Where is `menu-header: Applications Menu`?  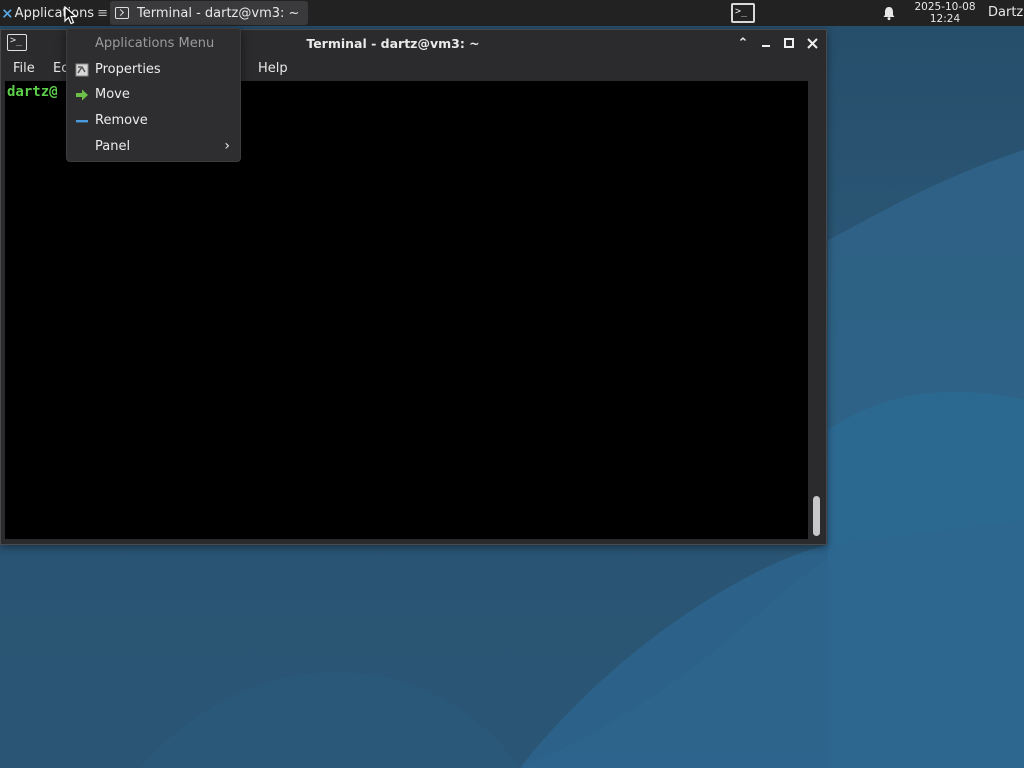
menu-header: Applications Menu is located at coordinates (155, 43).